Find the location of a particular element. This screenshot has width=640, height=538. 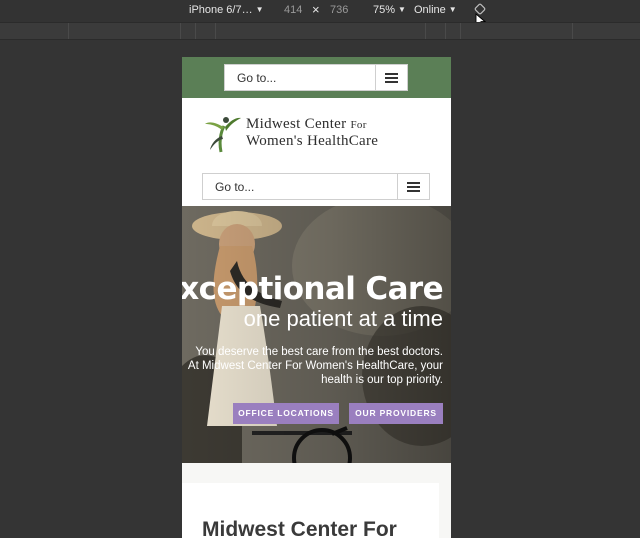

width-input: 414 is located at coordinates (293, 10).